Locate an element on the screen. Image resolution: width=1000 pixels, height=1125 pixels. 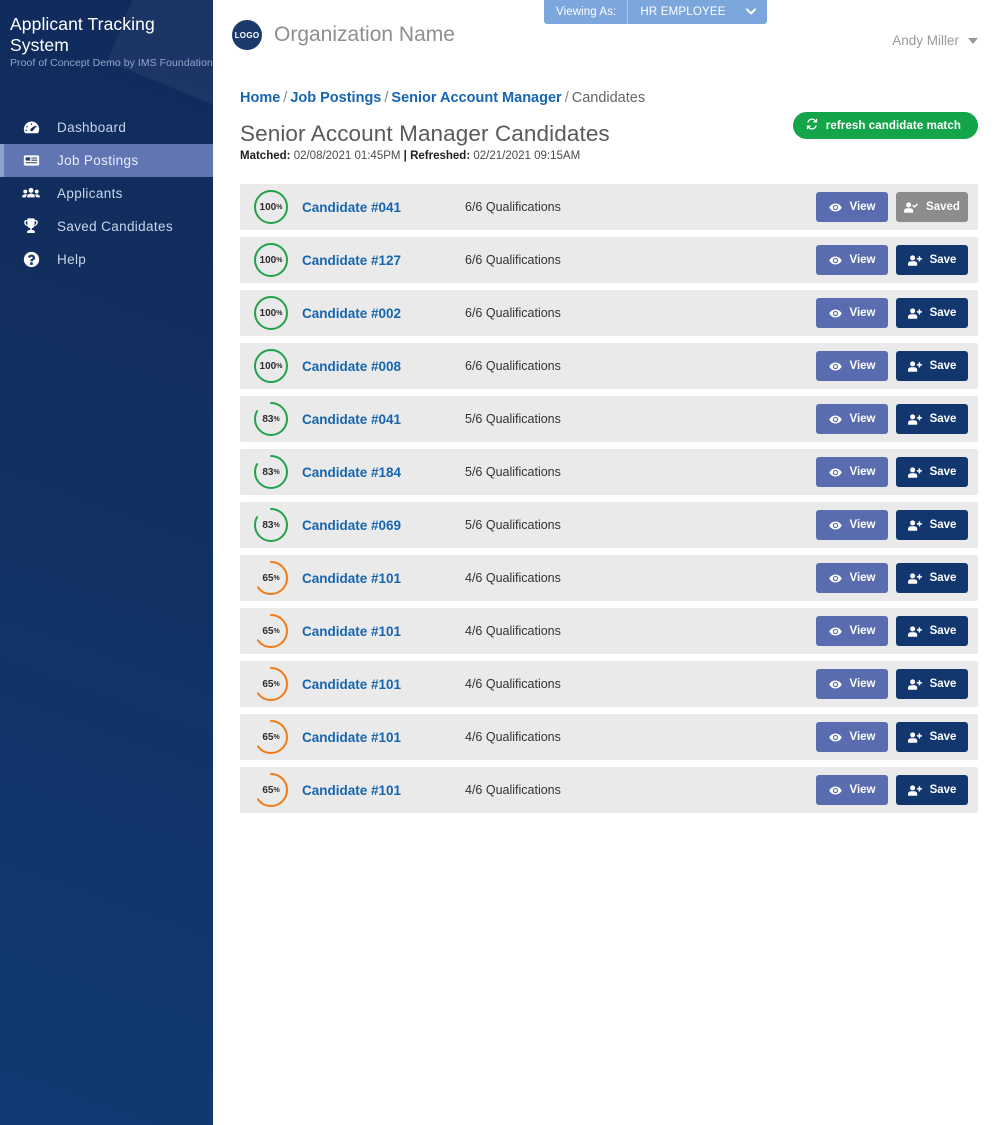
sidebar-item-help: Help is located at coordinates (106, 259).